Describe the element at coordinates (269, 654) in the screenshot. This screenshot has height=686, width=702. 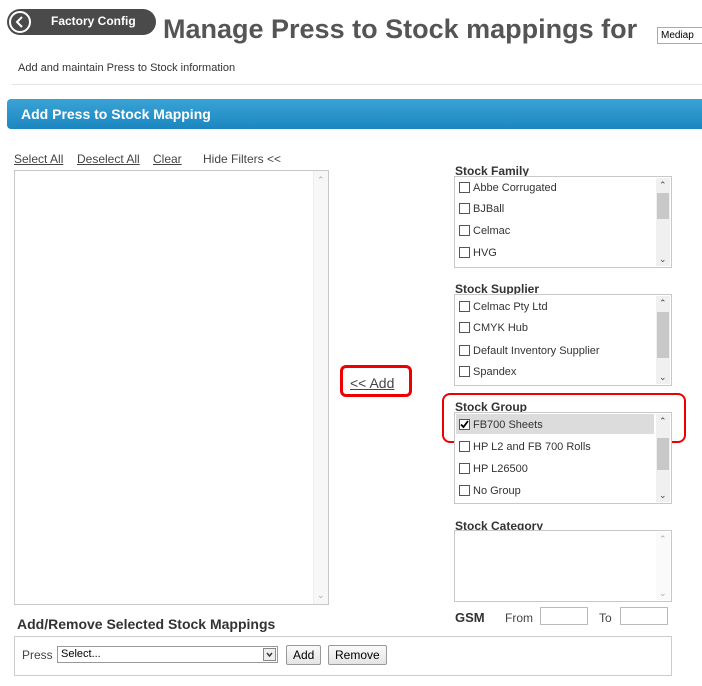
I see `chevron-down-icon` at that location.